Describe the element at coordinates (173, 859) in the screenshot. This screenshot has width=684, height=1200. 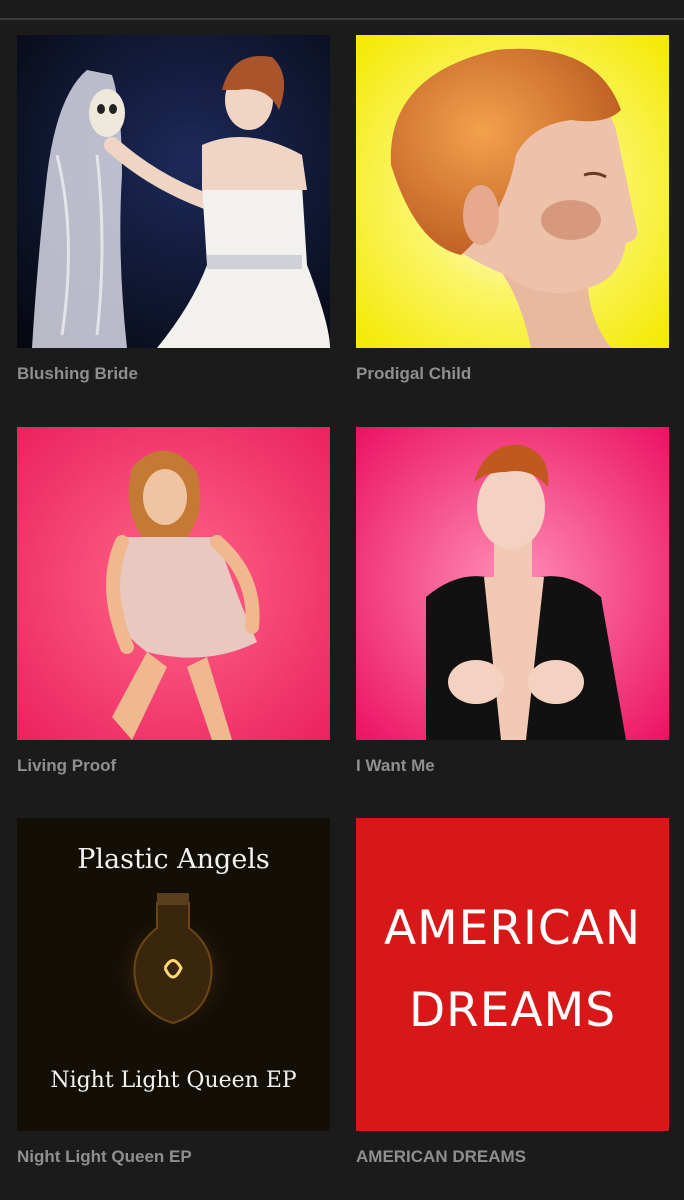
I see `cover-text-top: Plastic Angels` at that location.